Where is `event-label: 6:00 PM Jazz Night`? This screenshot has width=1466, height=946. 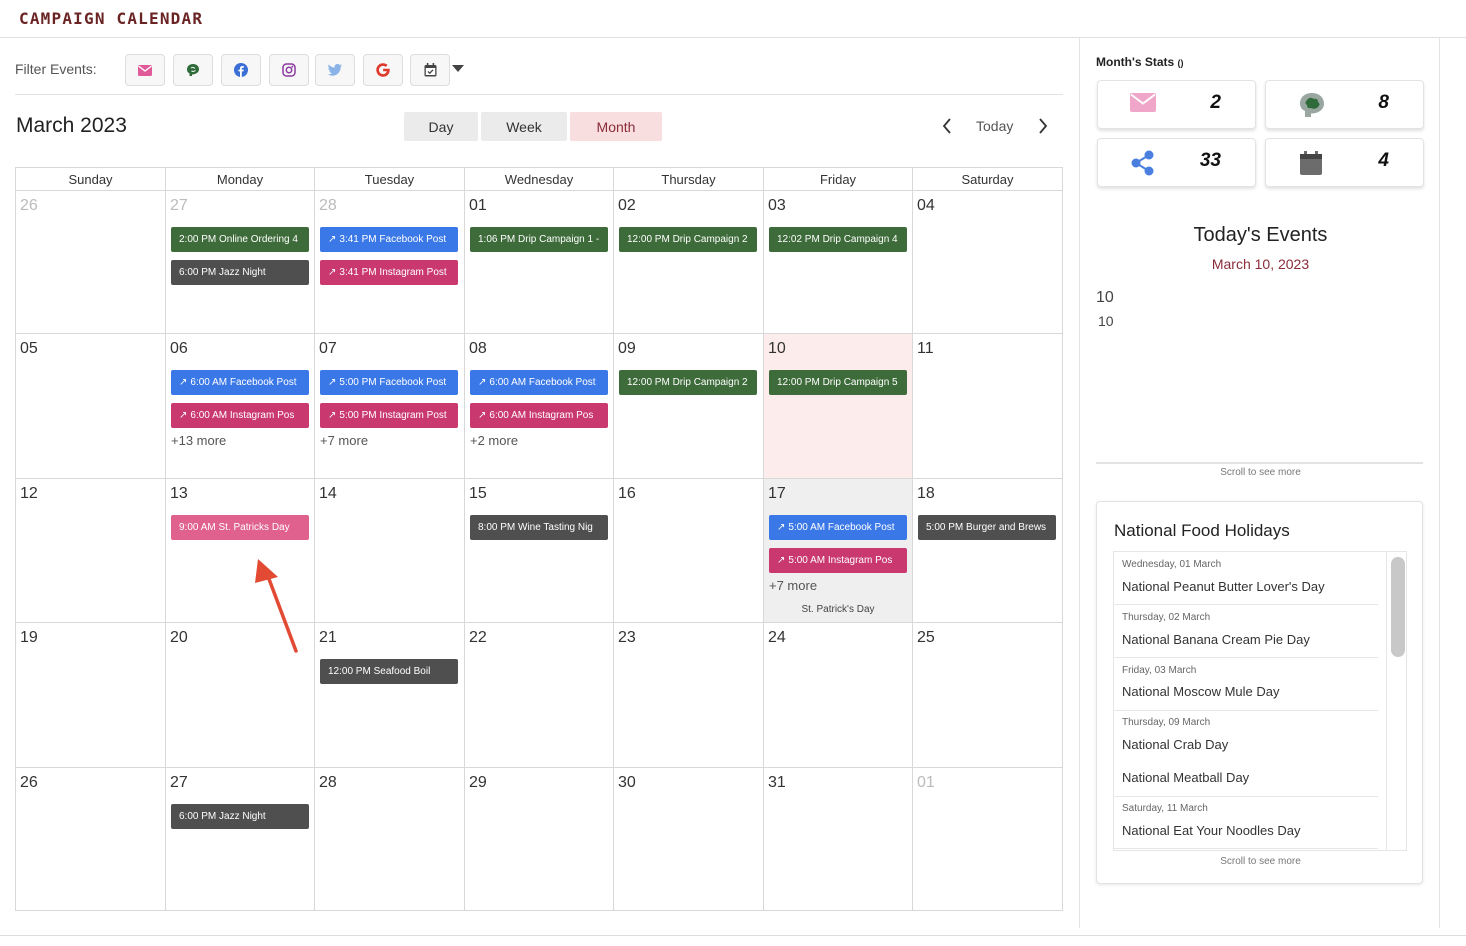
event-label: 6:00 PM Jazz Night is located at coordinates (222, 272).